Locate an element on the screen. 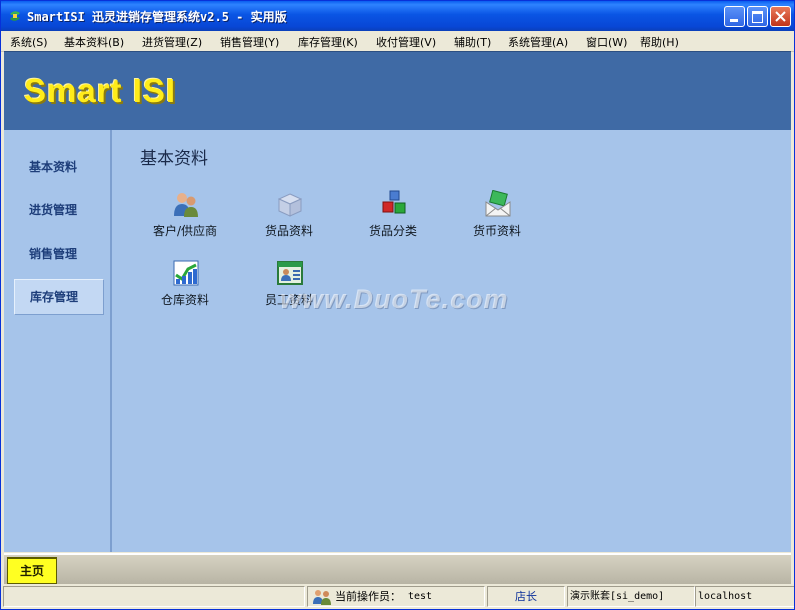 The height and width of the screenshot is (610, 795). sidebar-item-label: 库存管理 is located at coordinates (54, 297).